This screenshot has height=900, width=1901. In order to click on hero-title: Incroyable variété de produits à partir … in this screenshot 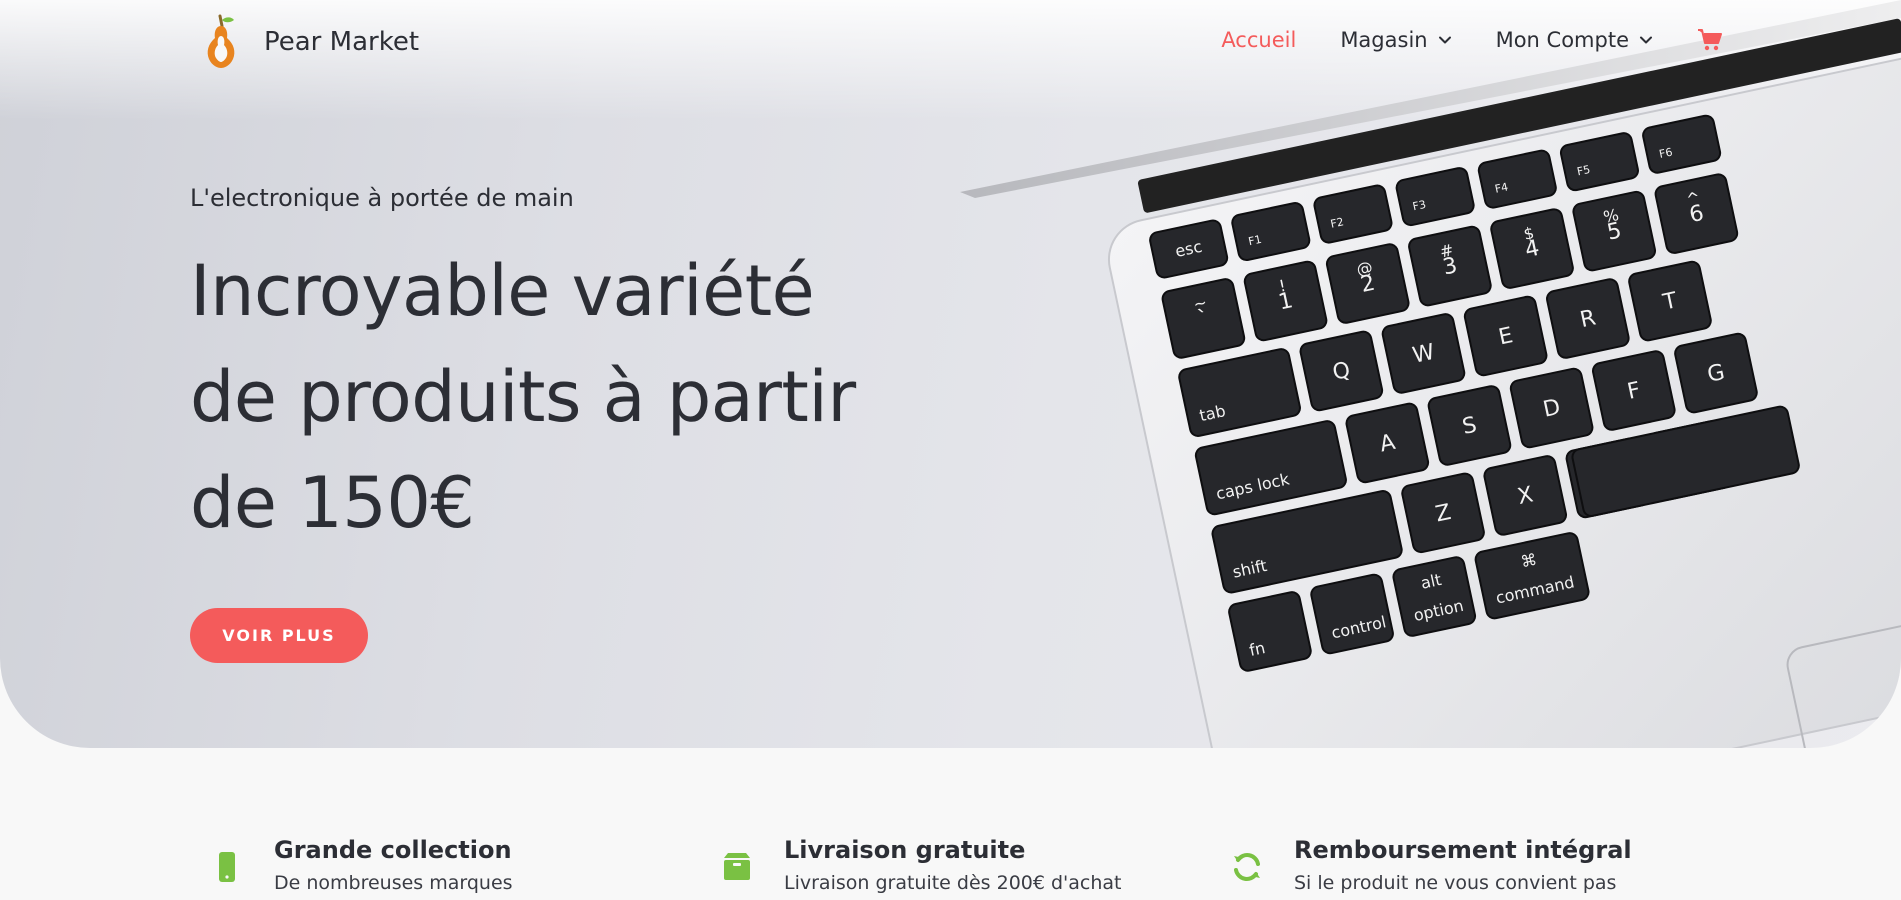, I will do `click(570, 397)`.